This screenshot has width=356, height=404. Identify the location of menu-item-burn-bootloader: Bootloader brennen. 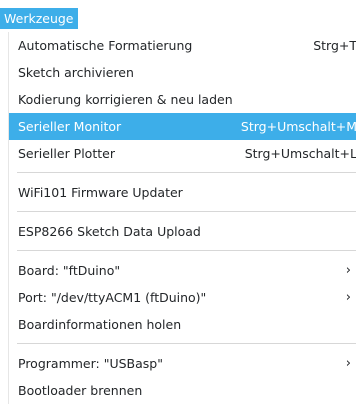
(182, 390).